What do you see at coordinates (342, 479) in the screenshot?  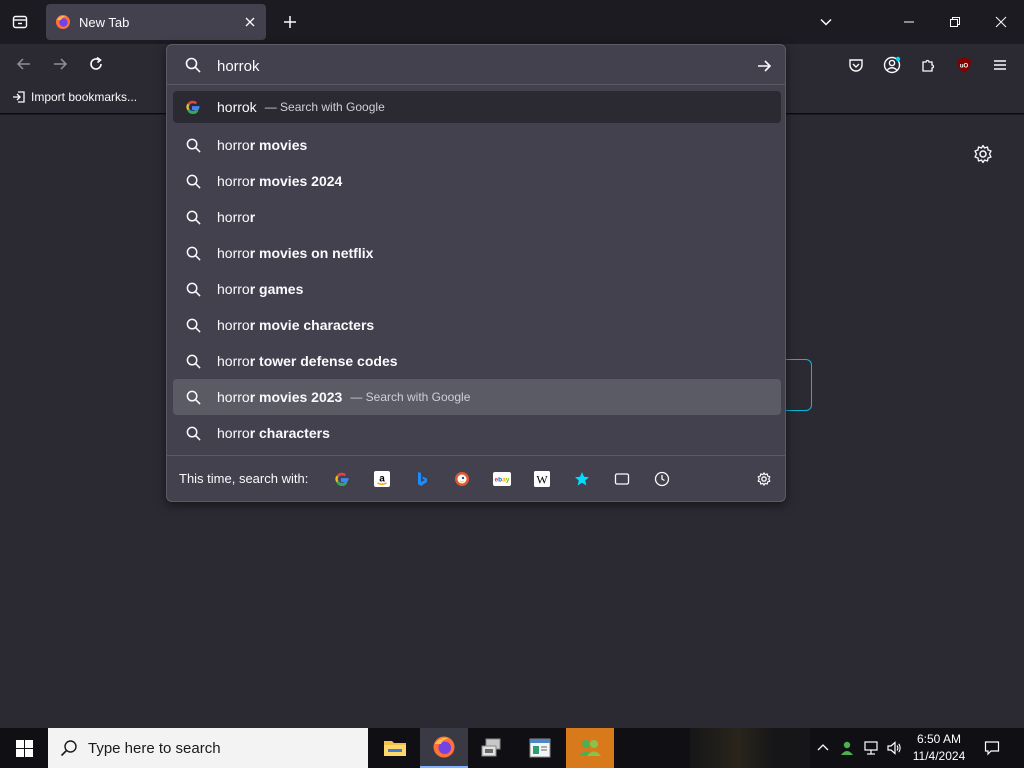 I see `engine-google` at bounding box center [342, 479].